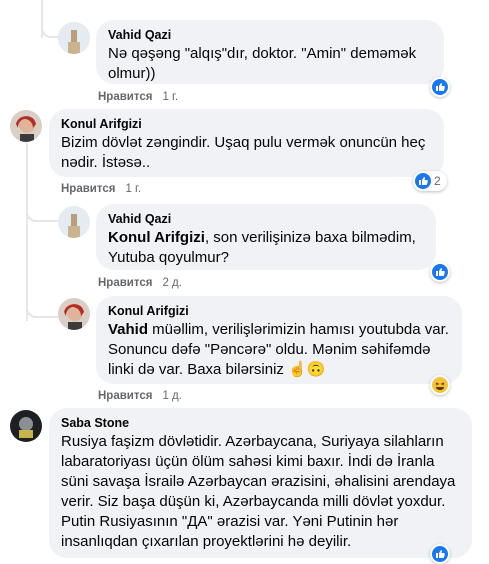 This screenshot has width=489, height=564. What do you see at coordinates (156, 237) in the screenshot?
I see `mention-link: Konul Arifgizi` at bounding box center [156, 237].